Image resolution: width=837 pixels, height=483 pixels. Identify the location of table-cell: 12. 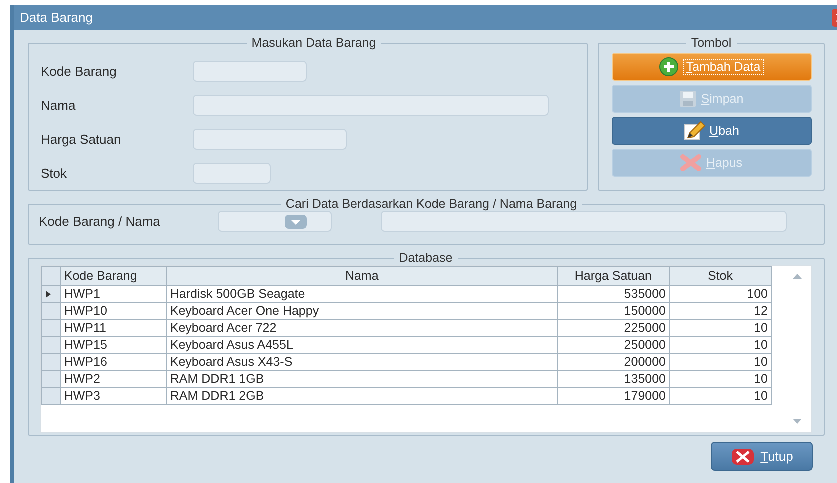
(721, 311).